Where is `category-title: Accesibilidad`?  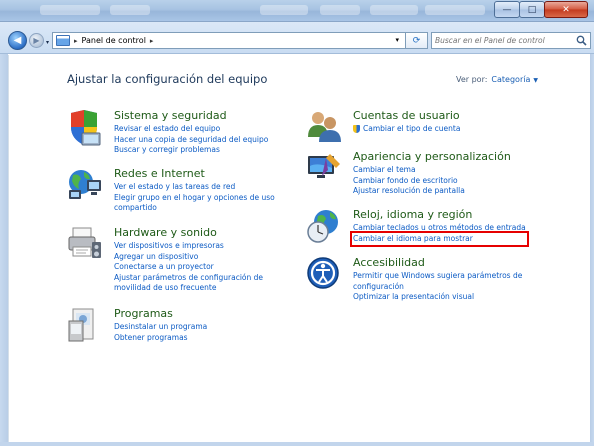
category-title: Accesibilidad is located at coordinates (389, 262).